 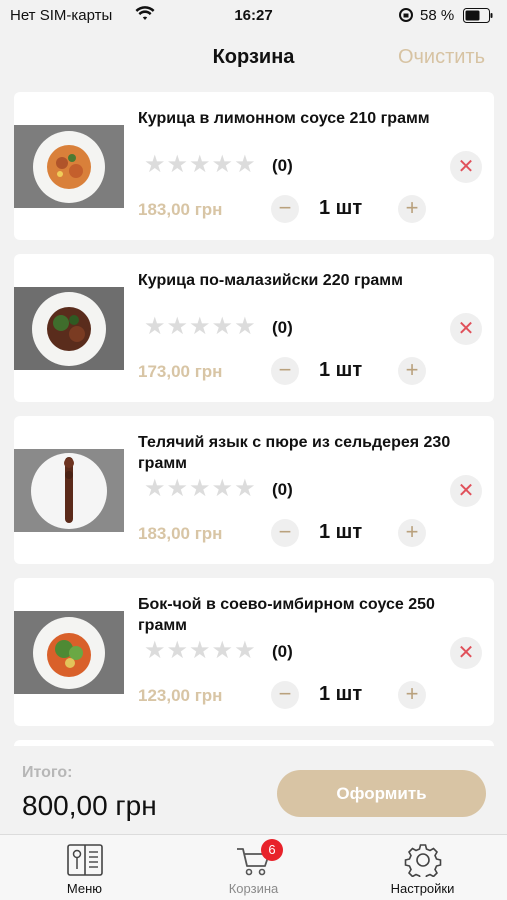 What do you see at coordinates (441, 57) in the screenshot?
I see `clear-cart-button: Очистить` at bounding box center [441, 57].